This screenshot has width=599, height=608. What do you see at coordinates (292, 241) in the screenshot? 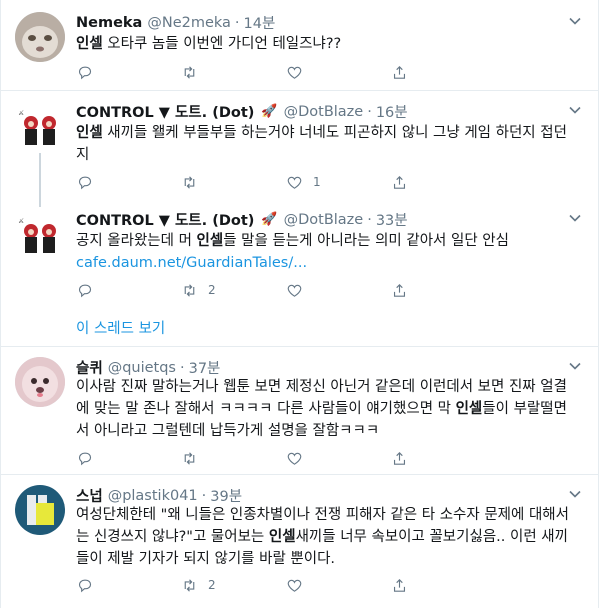
I see `tweet-text-line: 공지 올라왔는데 머 인셀들 말을 듣는게 아니라는 의미 같아서 일단 안심` at bounding box center [292, 241].